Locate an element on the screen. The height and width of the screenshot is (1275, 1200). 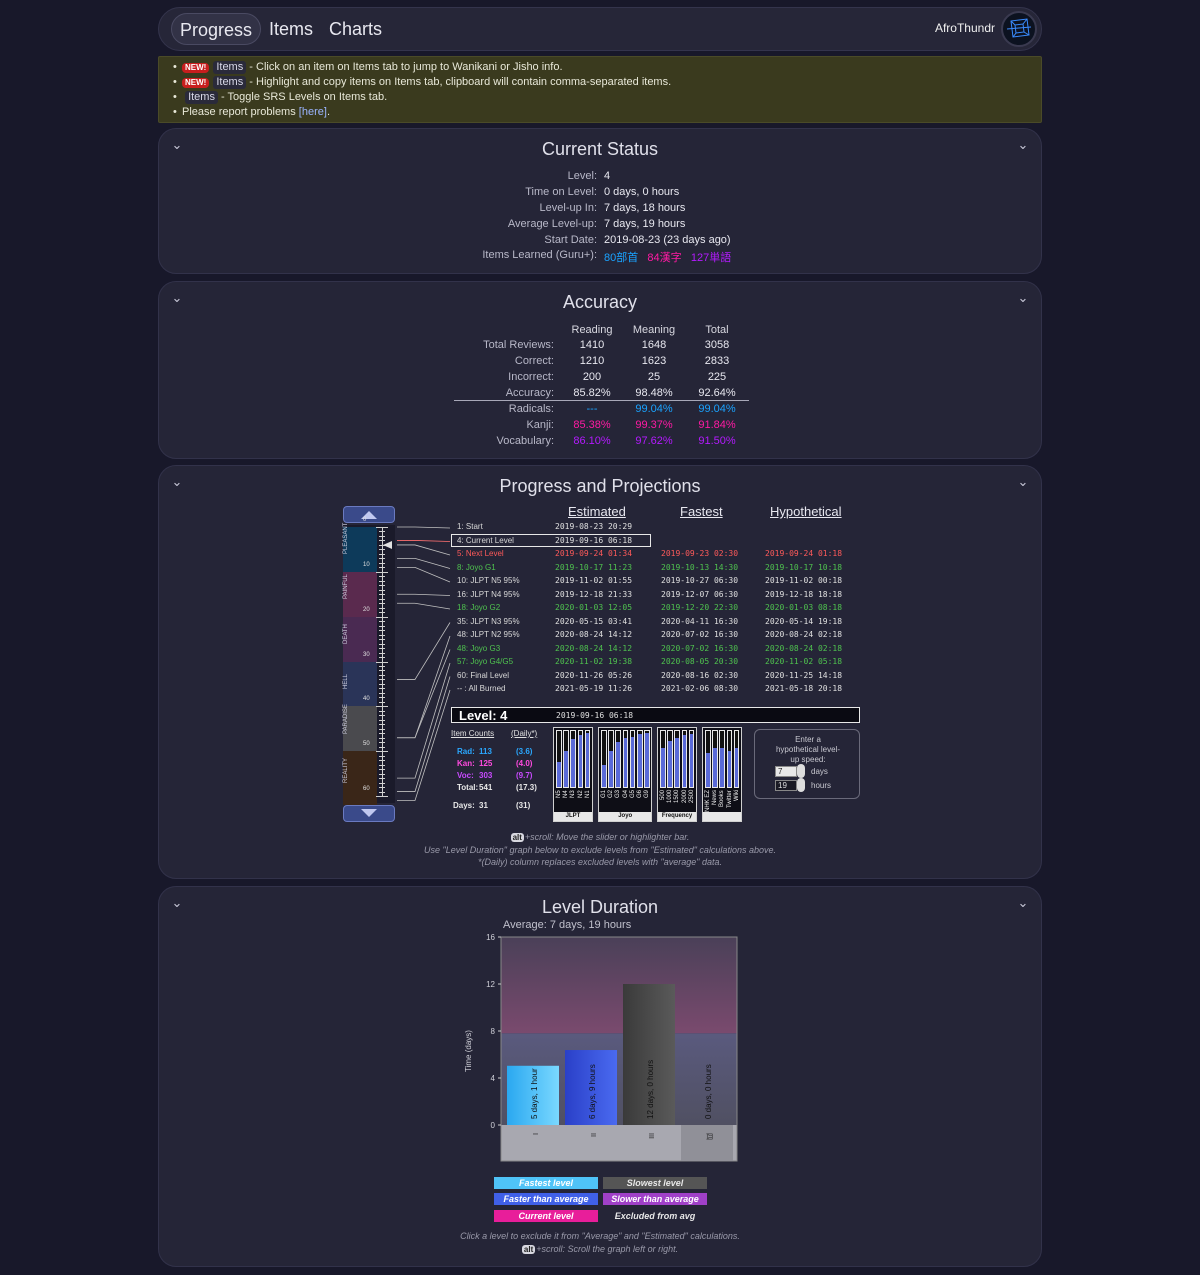
milestone-label: 48: Joyo G3 is located at coordinates (478, 648).